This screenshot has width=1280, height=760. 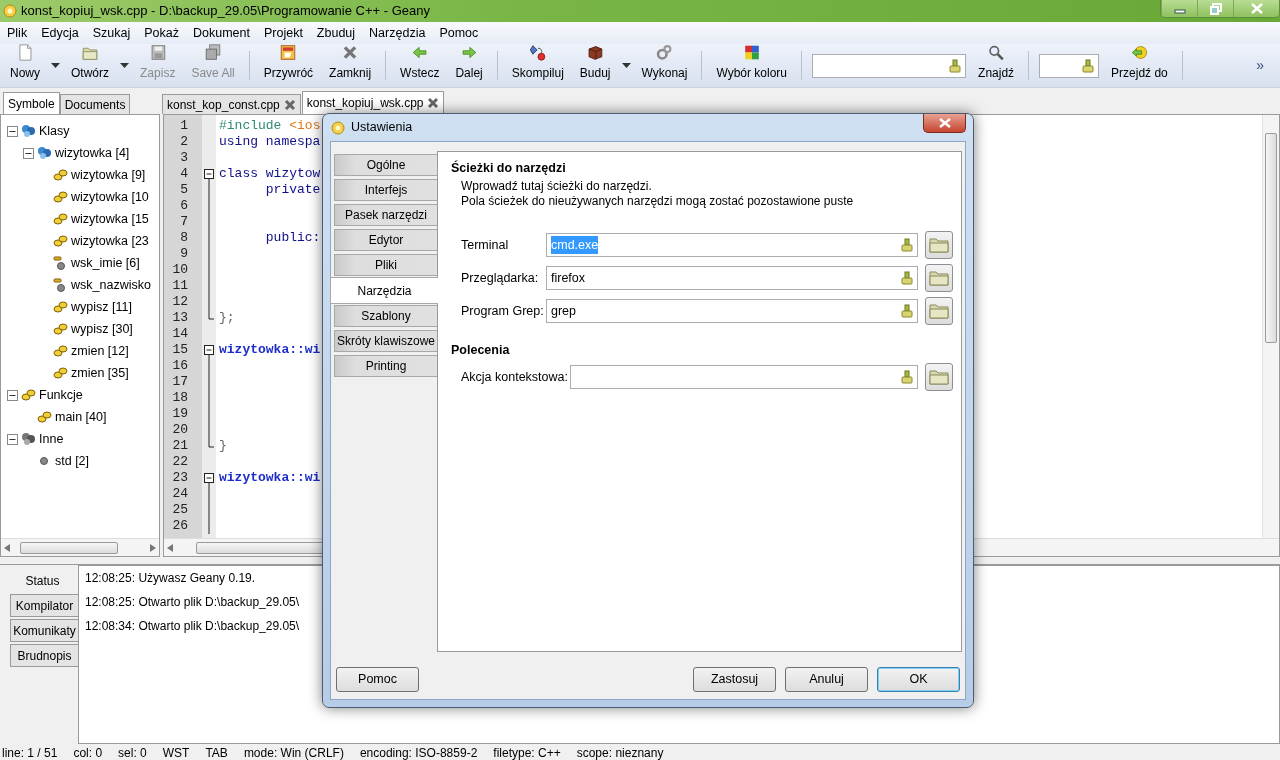 I want to click on tree-item: Funkcje, so click(x=61, y=395).